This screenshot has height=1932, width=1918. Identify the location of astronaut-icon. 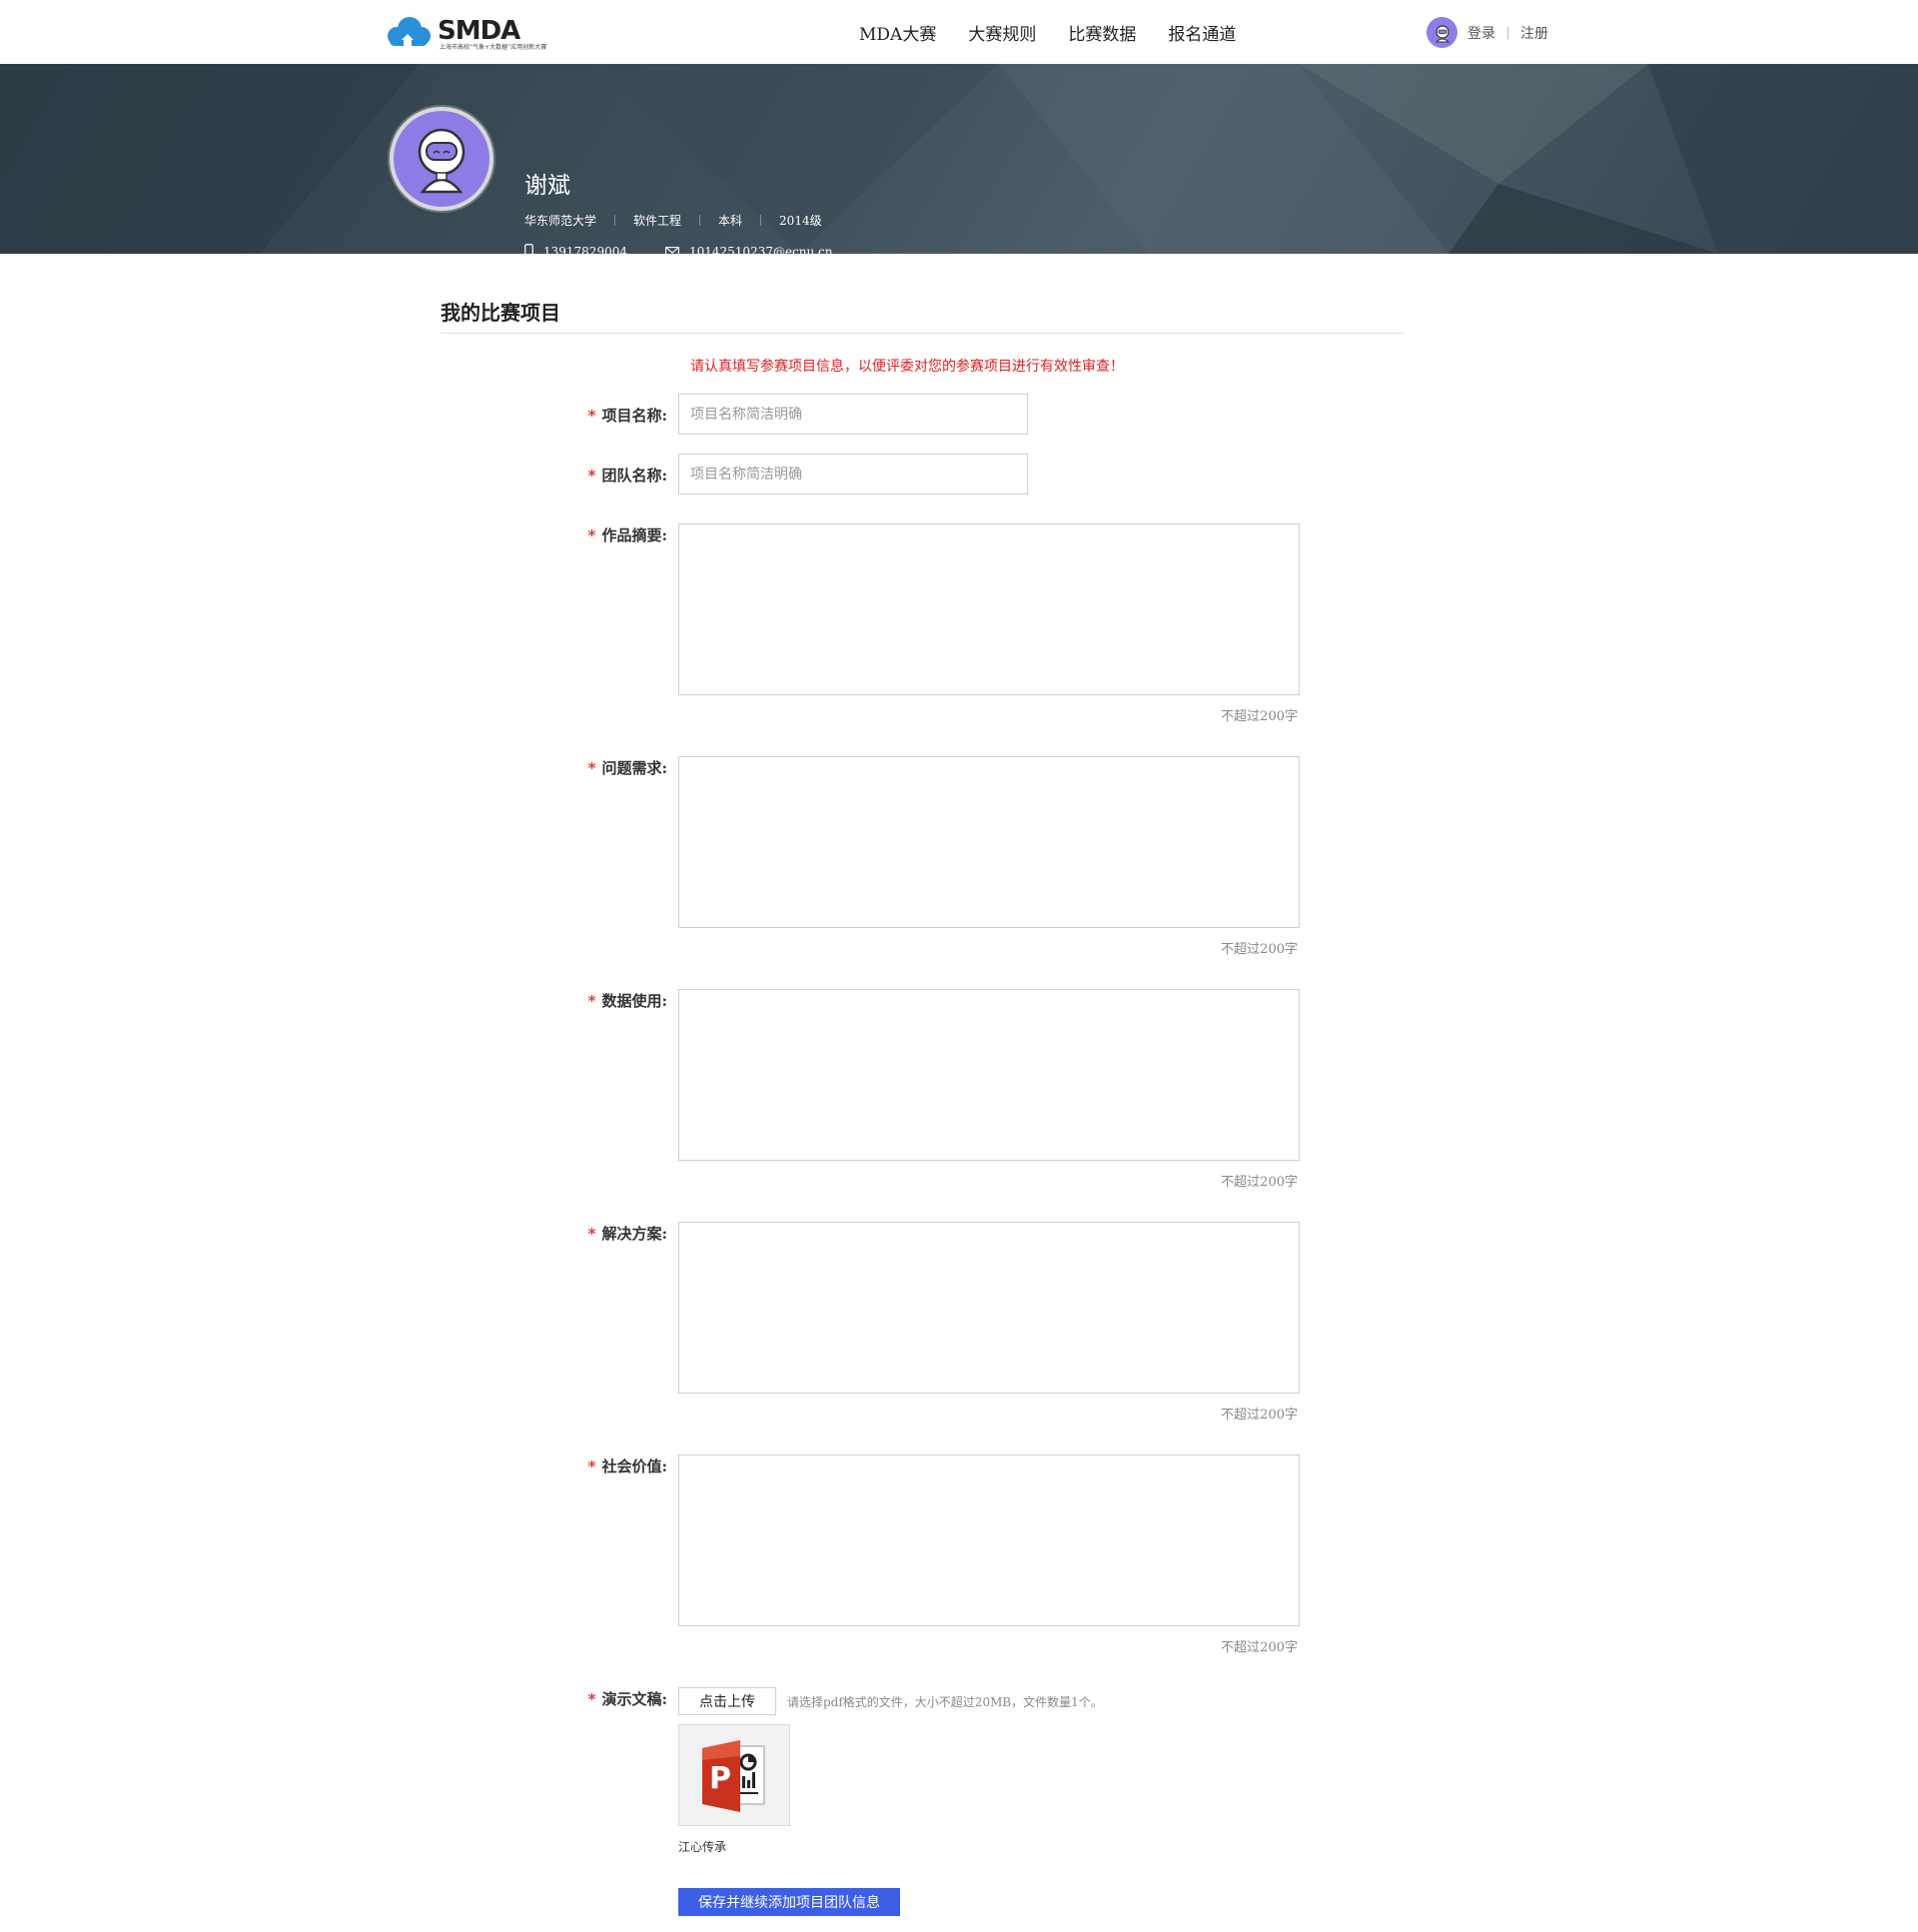
(442, 161).